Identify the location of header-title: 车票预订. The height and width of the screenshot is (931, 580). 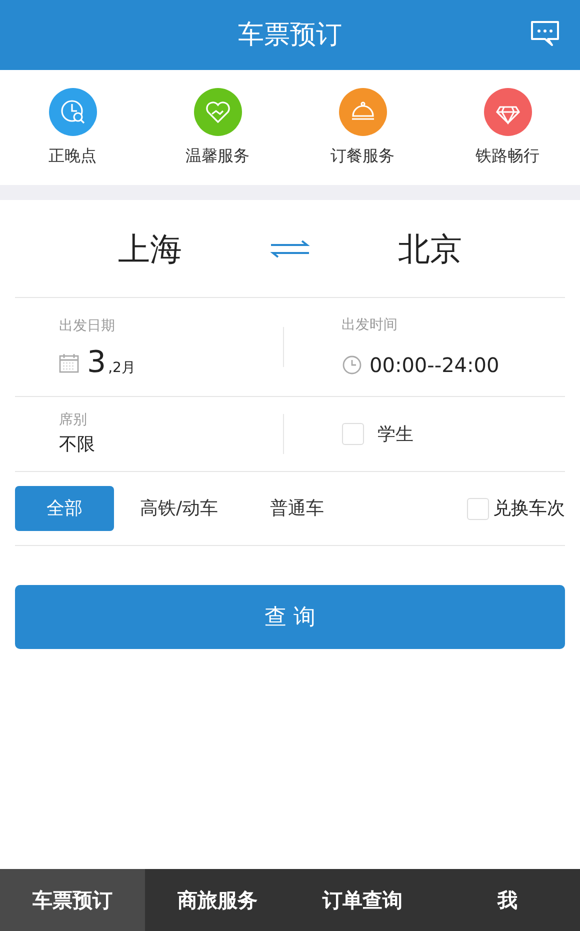
(290, 35).